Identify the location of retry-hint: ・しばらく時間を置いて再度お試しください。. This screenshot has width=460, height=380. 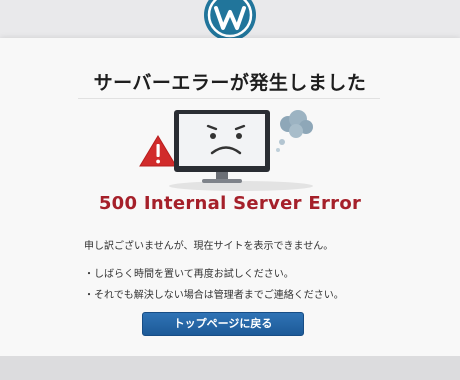
(189, 274).